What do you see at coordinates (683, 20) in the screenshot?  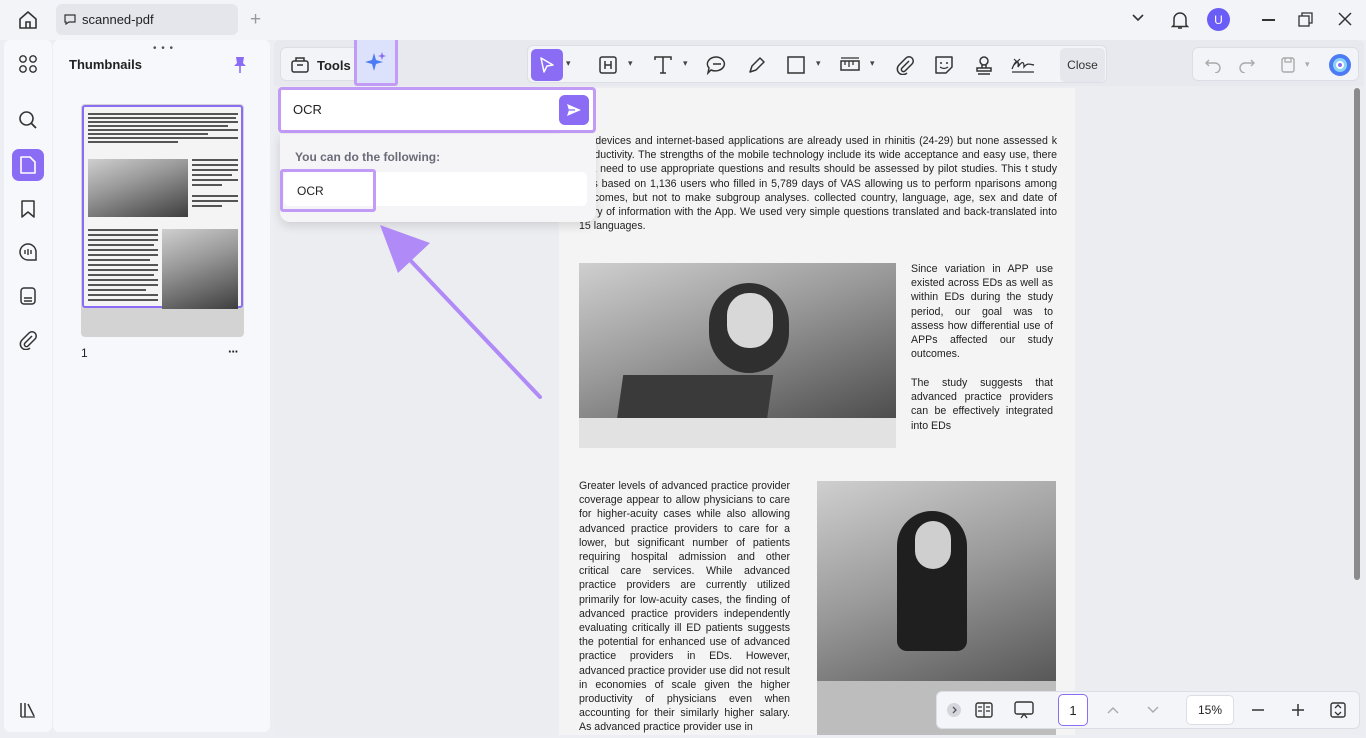 I see `title-bar: scanned-pdf + U` at bounding box center [683, 20].